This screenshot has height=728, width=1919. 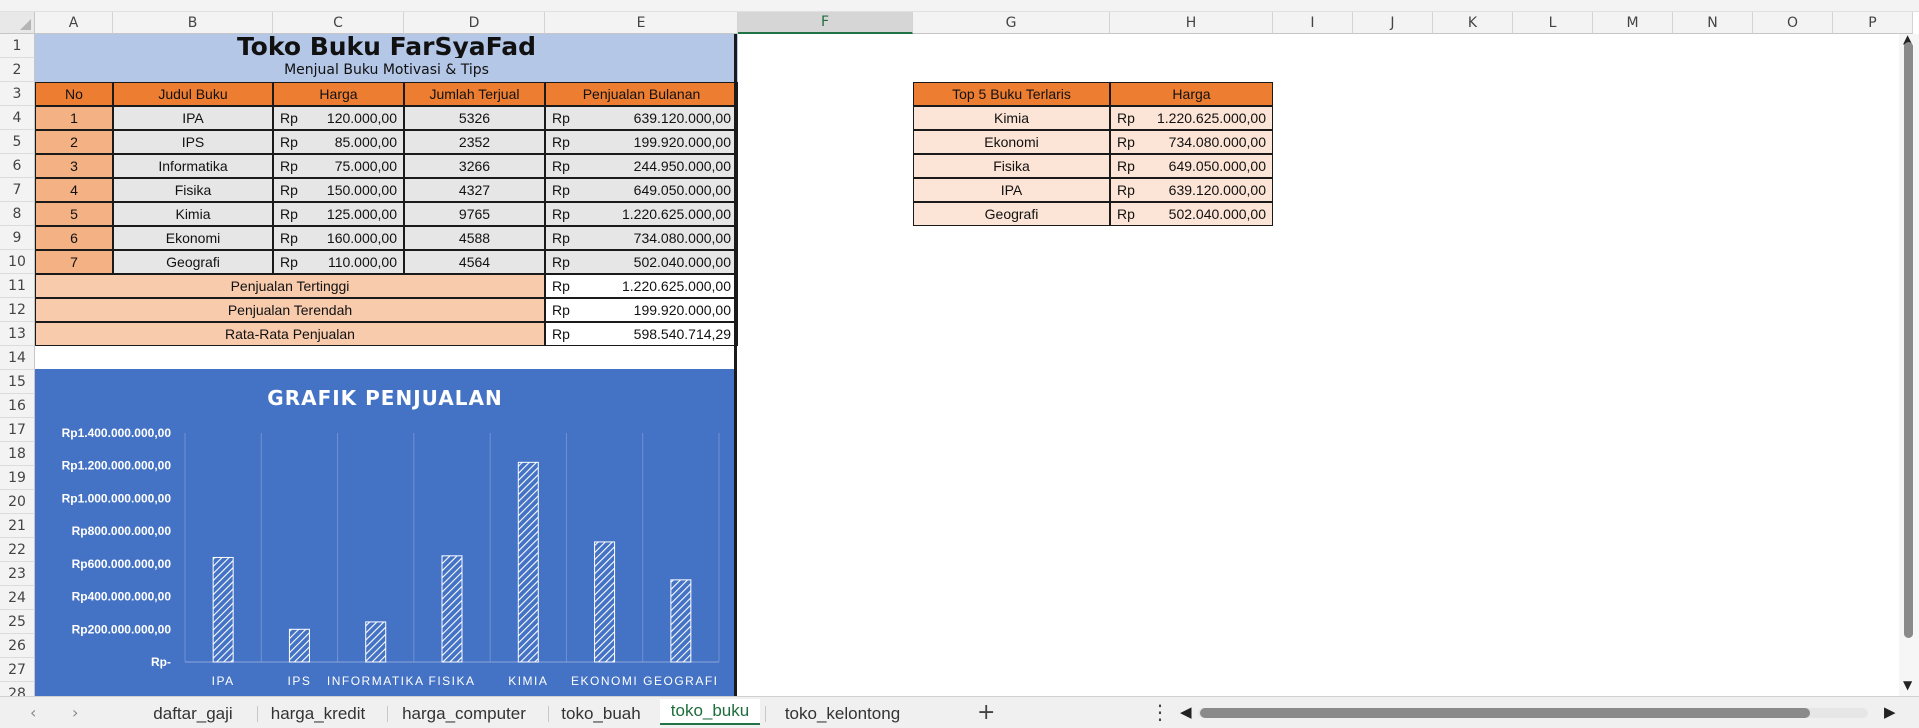 What do you see at coordinates (17, 286) in the screenshot?
I see `row-header-11: 11` at bounding box center [17, 286].